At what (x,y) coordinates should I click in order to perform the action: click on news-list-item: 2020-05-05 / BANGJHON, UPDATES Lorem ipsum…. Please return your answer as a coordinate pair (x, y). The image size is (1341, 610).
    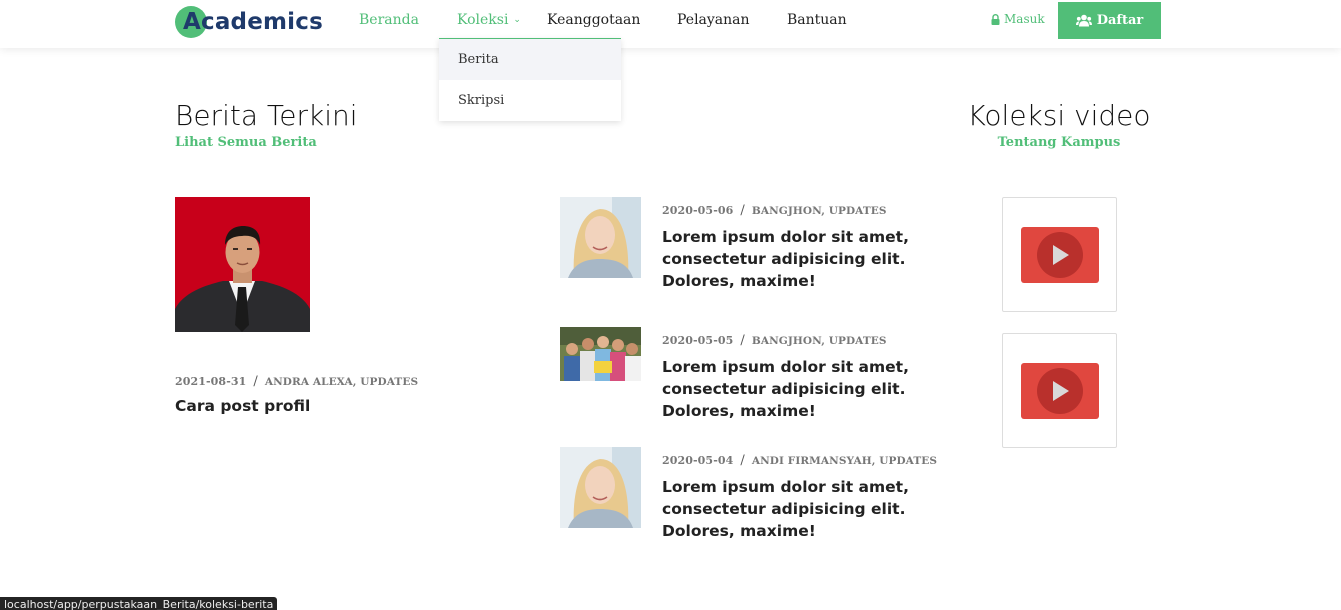
    Looking at the image, I should click on (750, 377).